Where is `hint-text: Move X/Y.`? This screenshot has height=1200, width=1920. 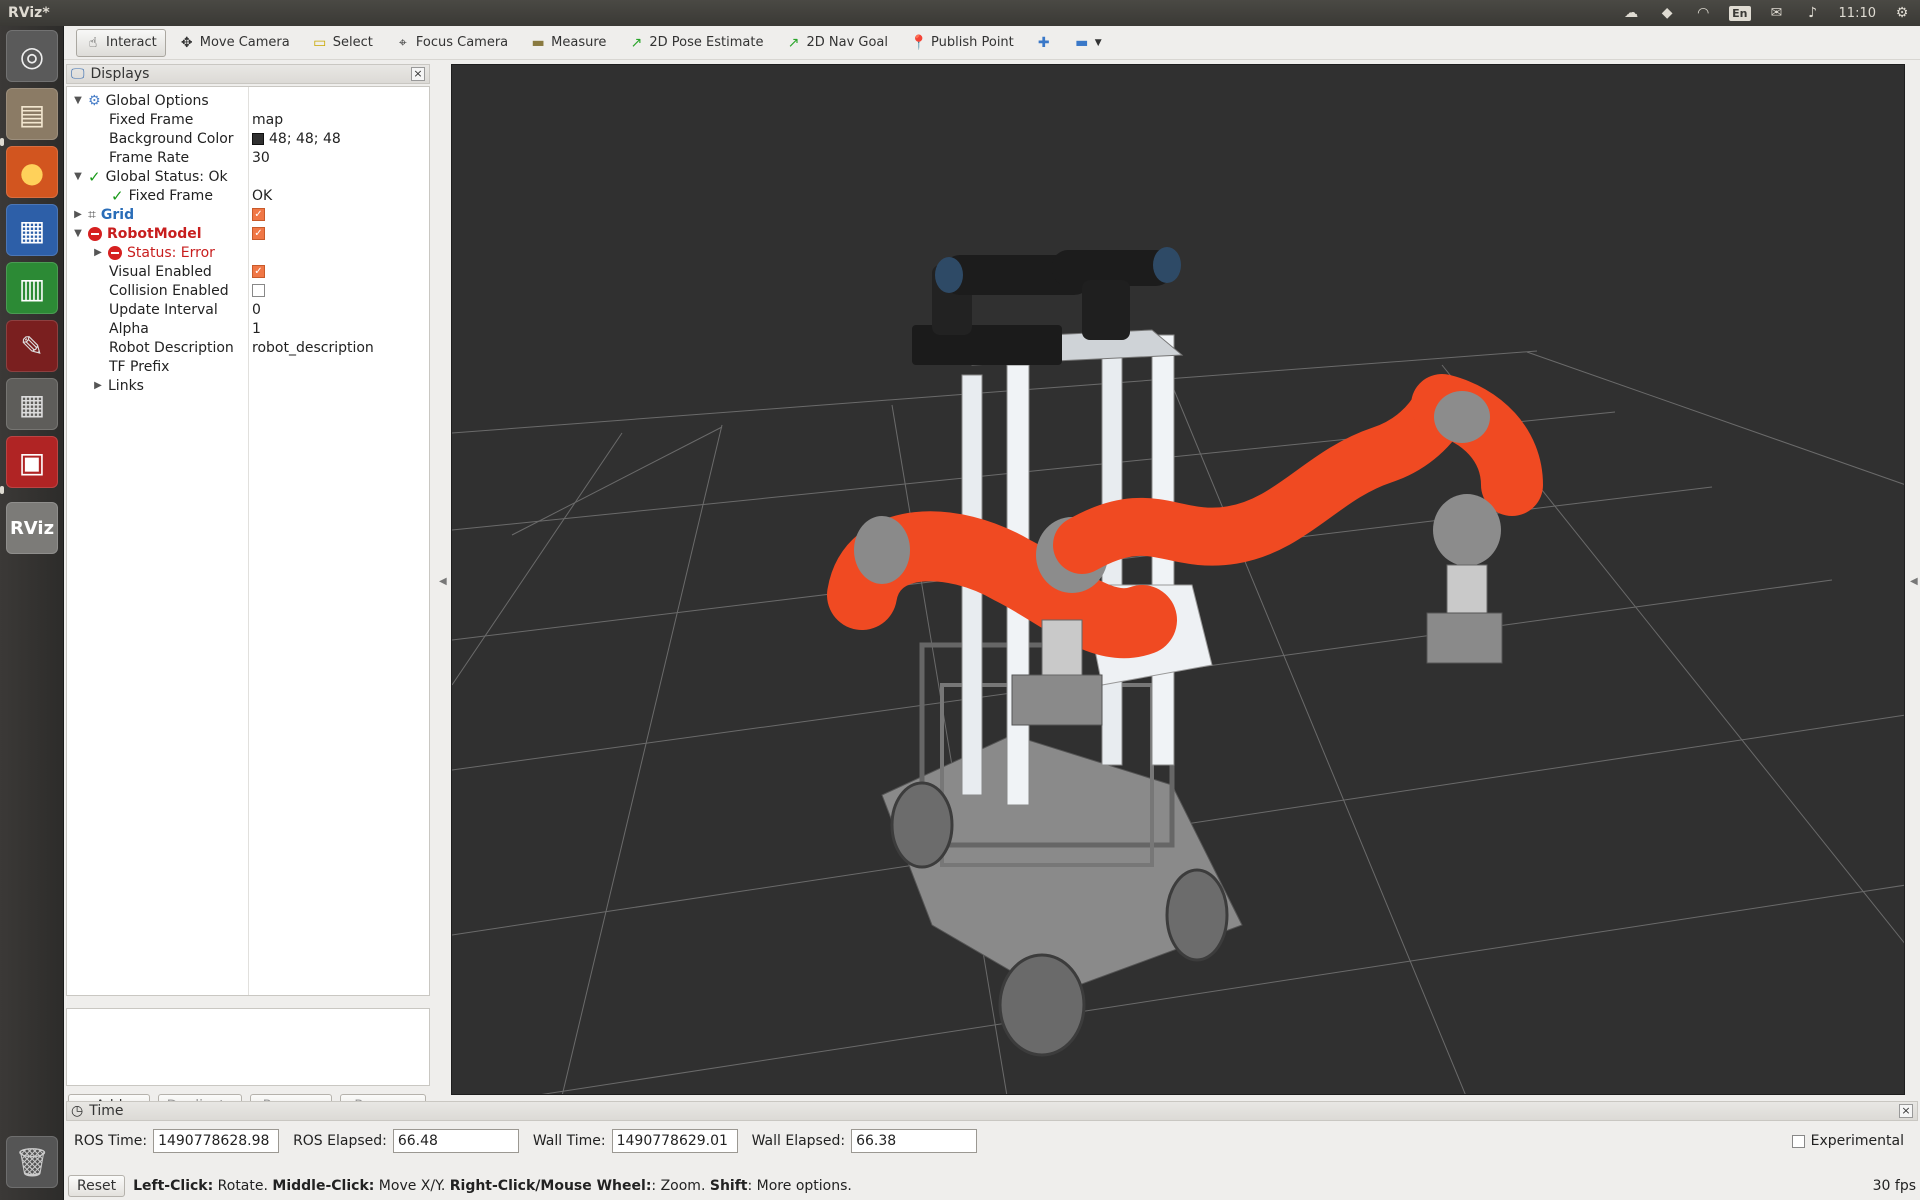 hint-text: Move X/Y. is located at coordinates (412, 1186).